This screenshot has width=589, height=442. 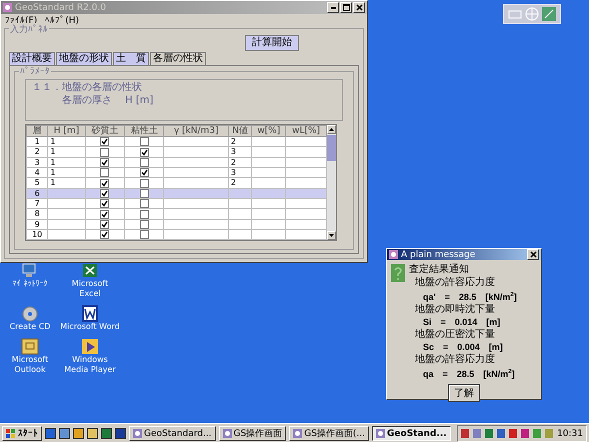 I want to click on minimize-button, so click(x=333, y=7).